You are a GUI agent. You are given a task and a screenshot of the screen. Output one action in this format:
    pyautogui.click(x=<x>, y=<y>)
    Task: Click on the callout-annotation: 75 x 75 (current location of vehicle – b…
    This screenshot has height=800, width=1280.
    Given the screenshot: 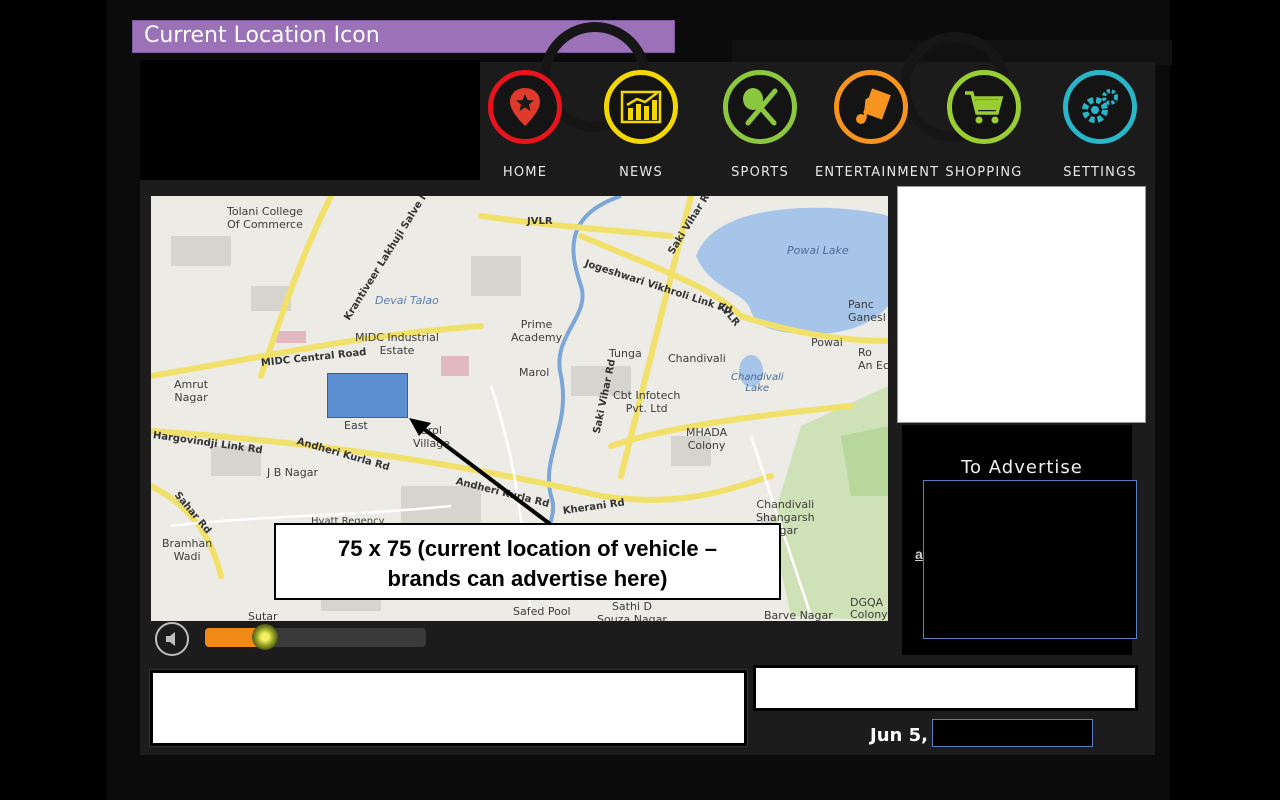 What is the action you would take?
    pyautogui.click(x=527, y=561)
    